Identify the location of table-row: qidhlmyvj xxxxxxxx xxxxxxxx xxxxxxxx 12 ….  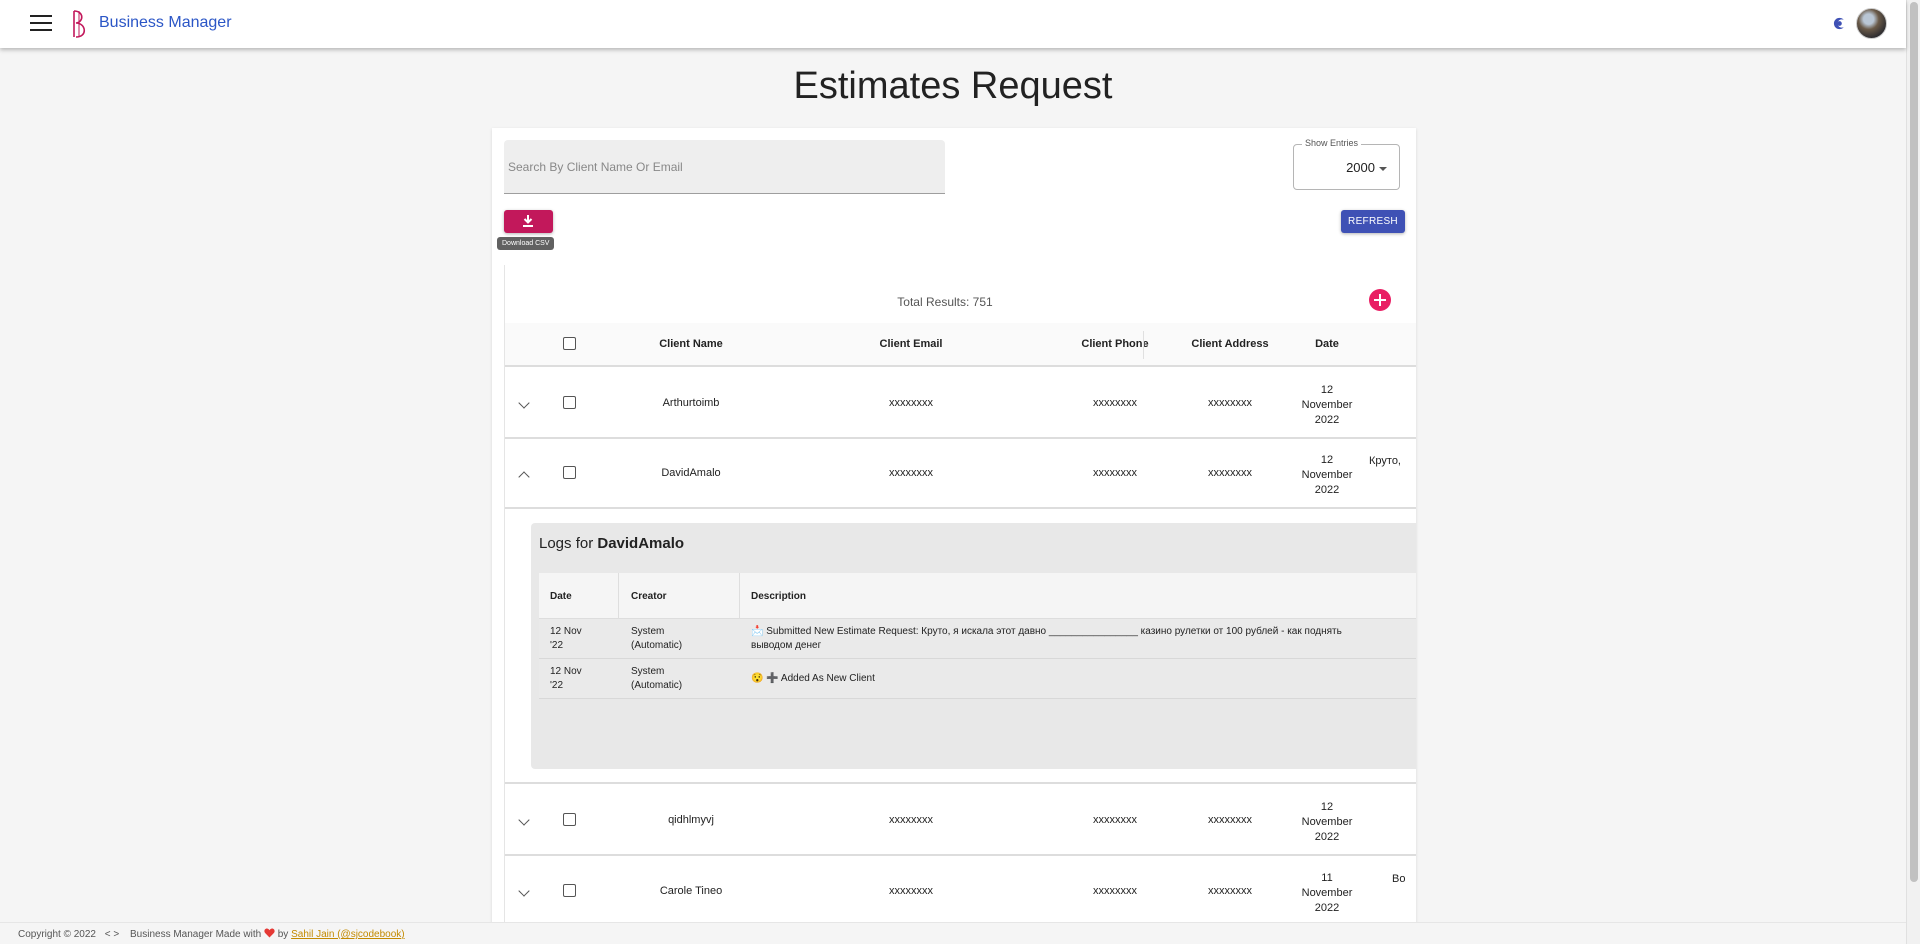
(960, 821).